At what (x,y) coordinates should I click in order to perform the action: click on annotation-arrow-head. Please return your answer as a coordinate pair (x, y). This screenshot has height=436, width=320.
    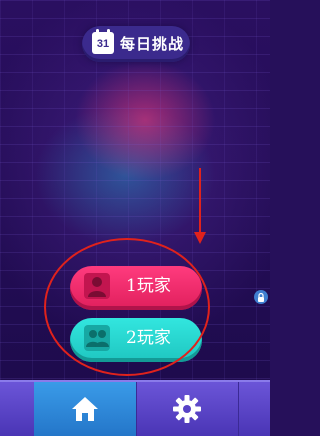
    Looking at the image, I should click on (200, 238).